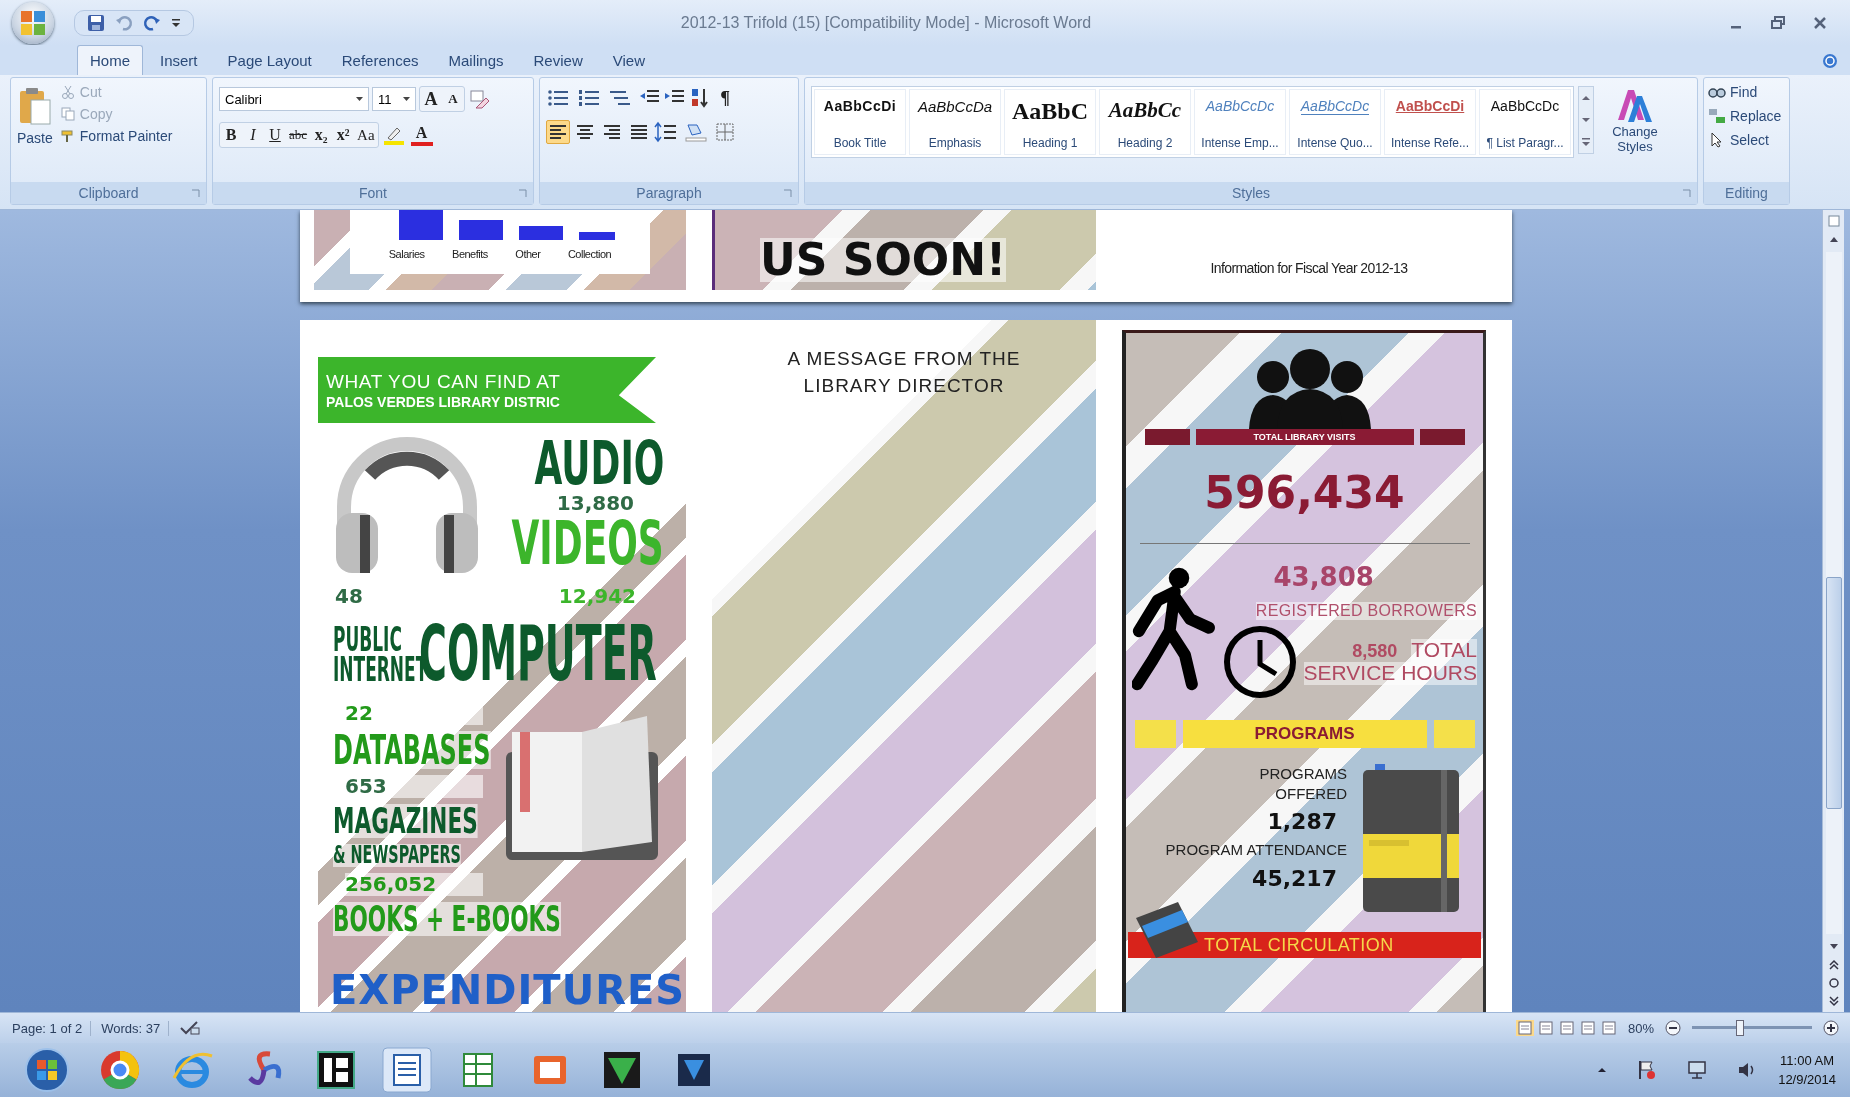 The width and height of the screenshot is (1850, 1097). I want to click on group-label: Font, so click(373, 193).